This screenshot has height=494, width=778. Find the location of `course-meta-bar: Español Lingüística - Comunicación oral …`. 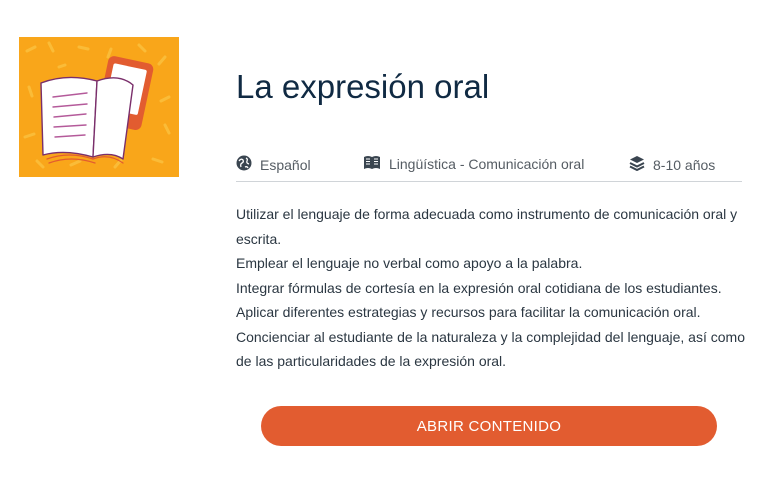

course-meta-bar: Español Lingüística - Comunicación oral … is located at coordinates (489, 166).